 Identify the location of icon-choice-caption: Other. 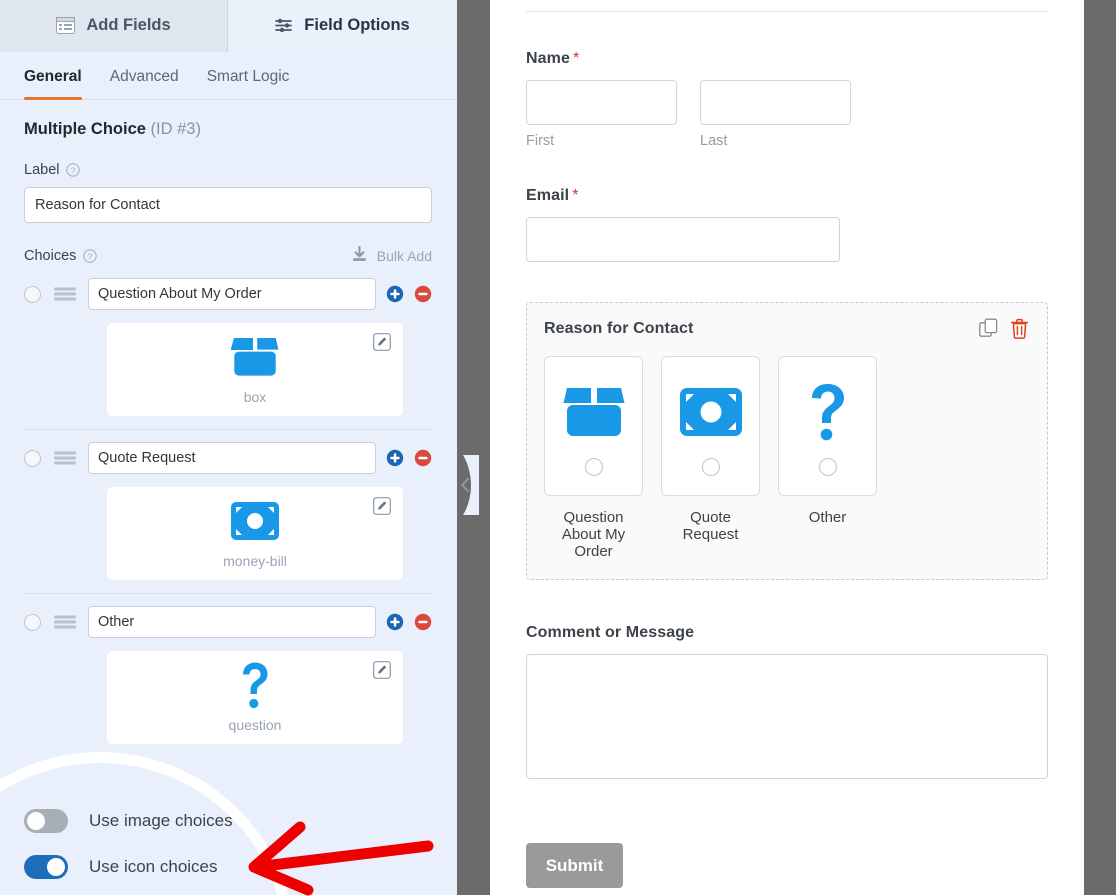
(827, 517).